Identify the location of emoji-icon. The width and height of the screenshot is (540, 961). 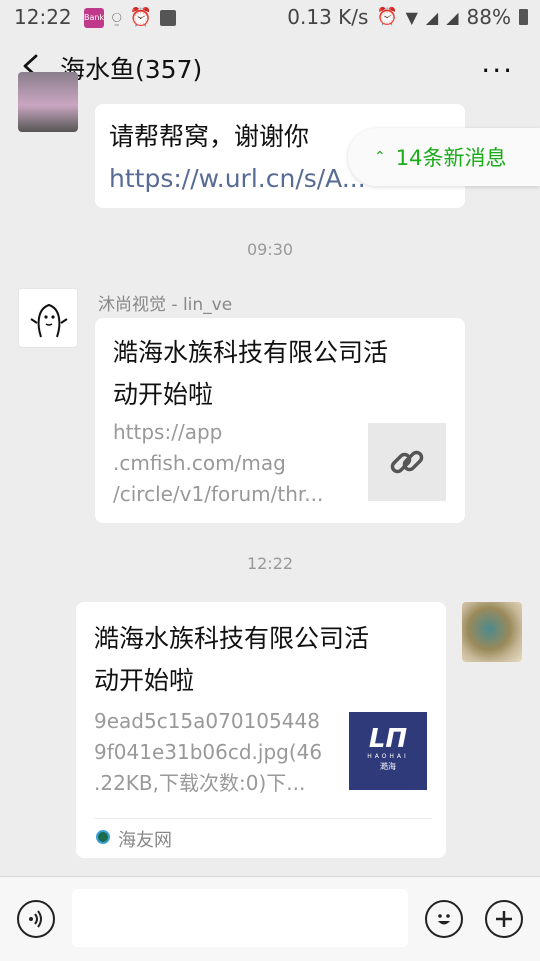
(444, 919).